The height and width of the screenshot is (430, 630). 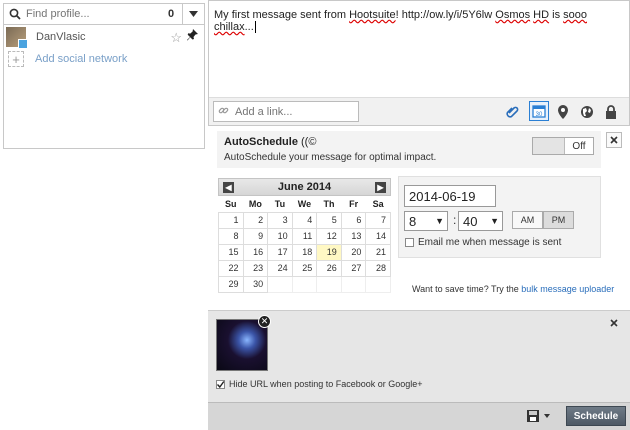 I want to click on hour-select: 8 ▼, so click(x=426, y=221).